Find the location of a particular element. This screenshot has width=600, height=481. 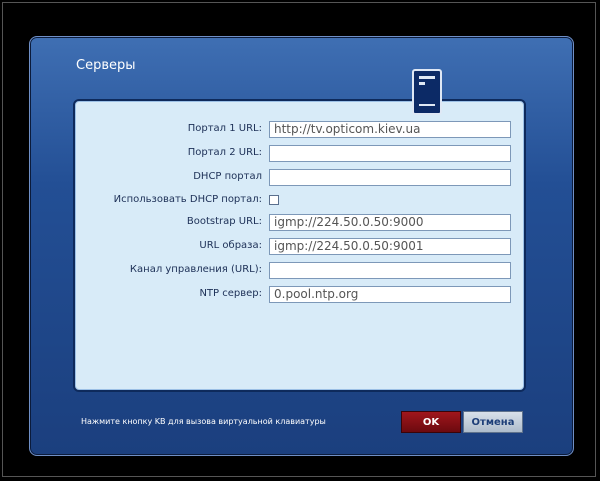

portal2-label: Портал 2 URL: is located at coordinates (224, 152).